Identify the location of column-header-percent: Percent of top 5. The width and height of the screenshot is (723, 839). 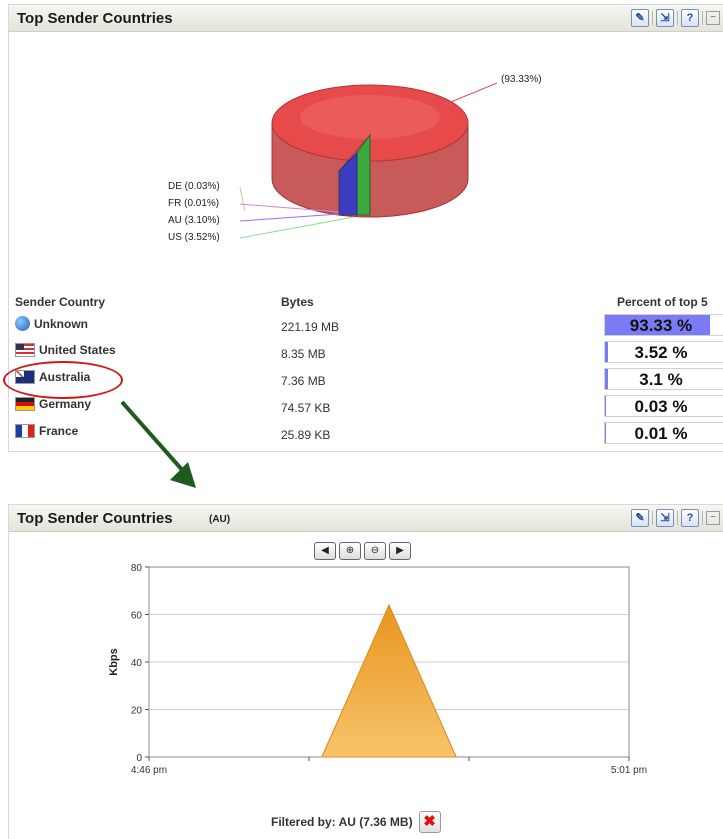
(662, 302).